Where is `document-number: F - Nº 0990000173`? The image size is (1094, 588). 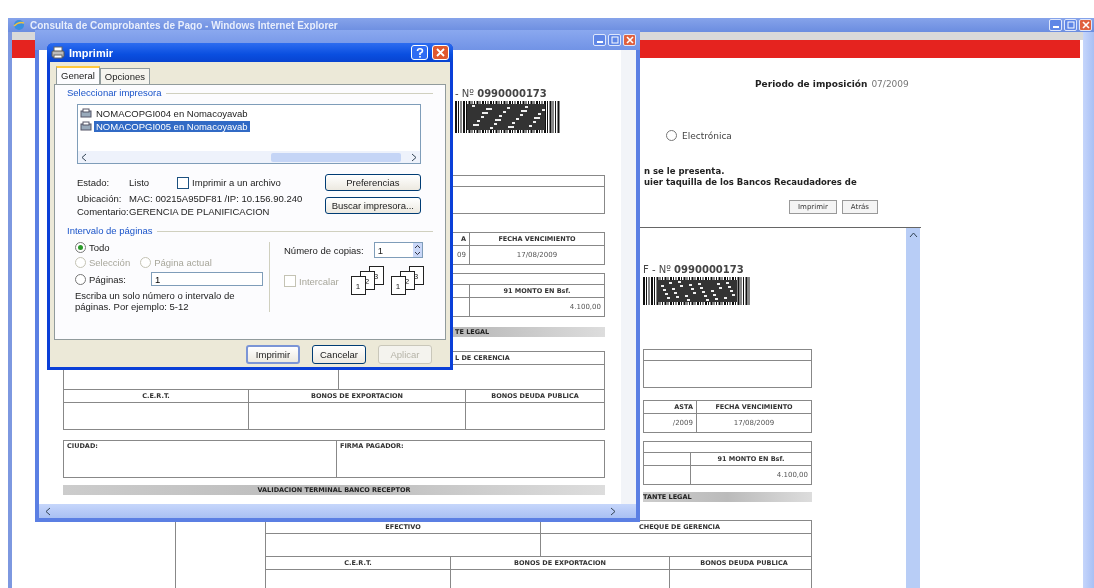 document-number: F - Nº 0990000173 is located at coordinates (694, 269).